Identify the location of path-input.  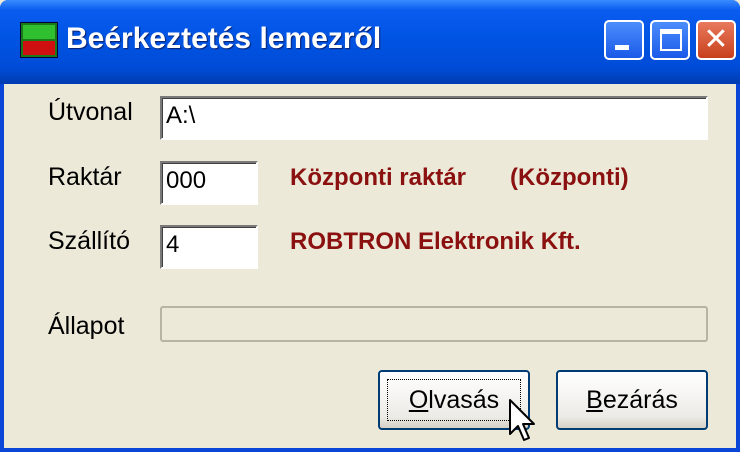
(434, 116).